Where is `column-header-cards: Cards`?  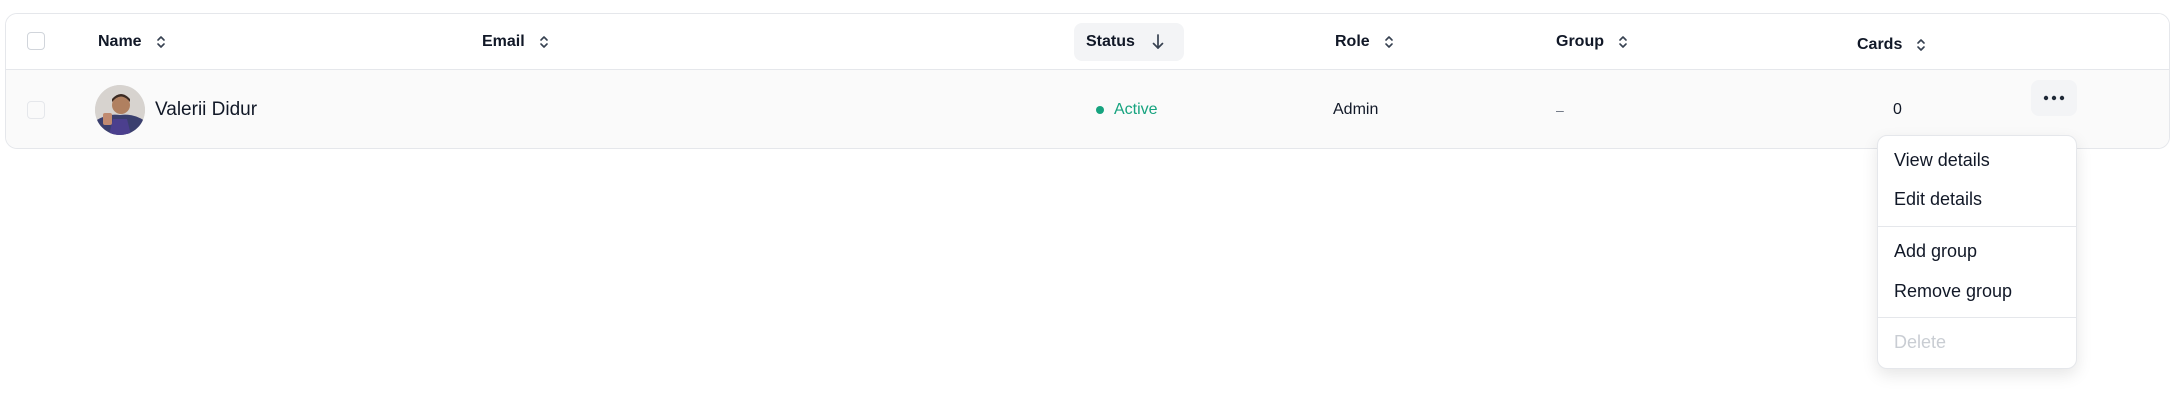 column-header-cards: Cards is located at coordinates (1891, 45).